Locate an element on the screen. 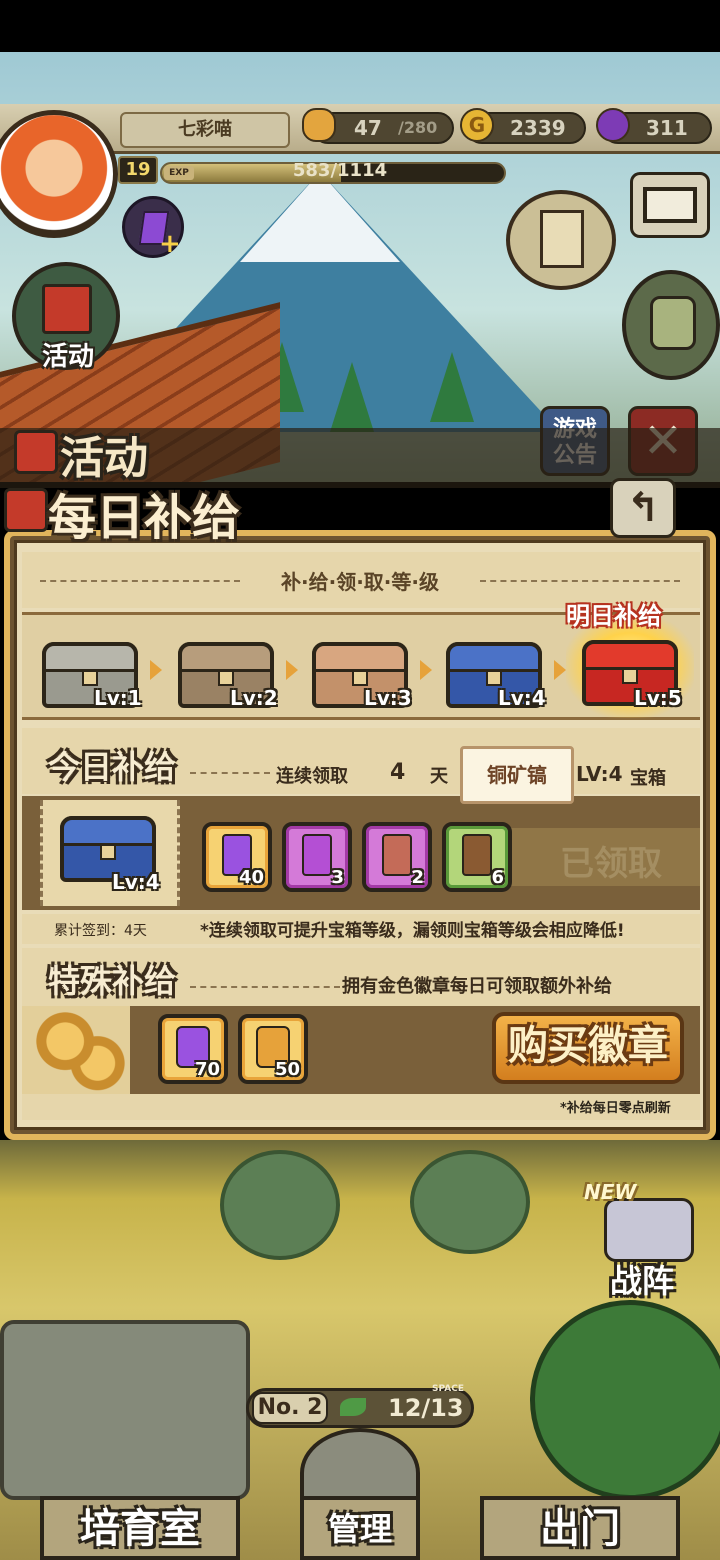  quest-scroll-button is located at coordinates (561, 240).